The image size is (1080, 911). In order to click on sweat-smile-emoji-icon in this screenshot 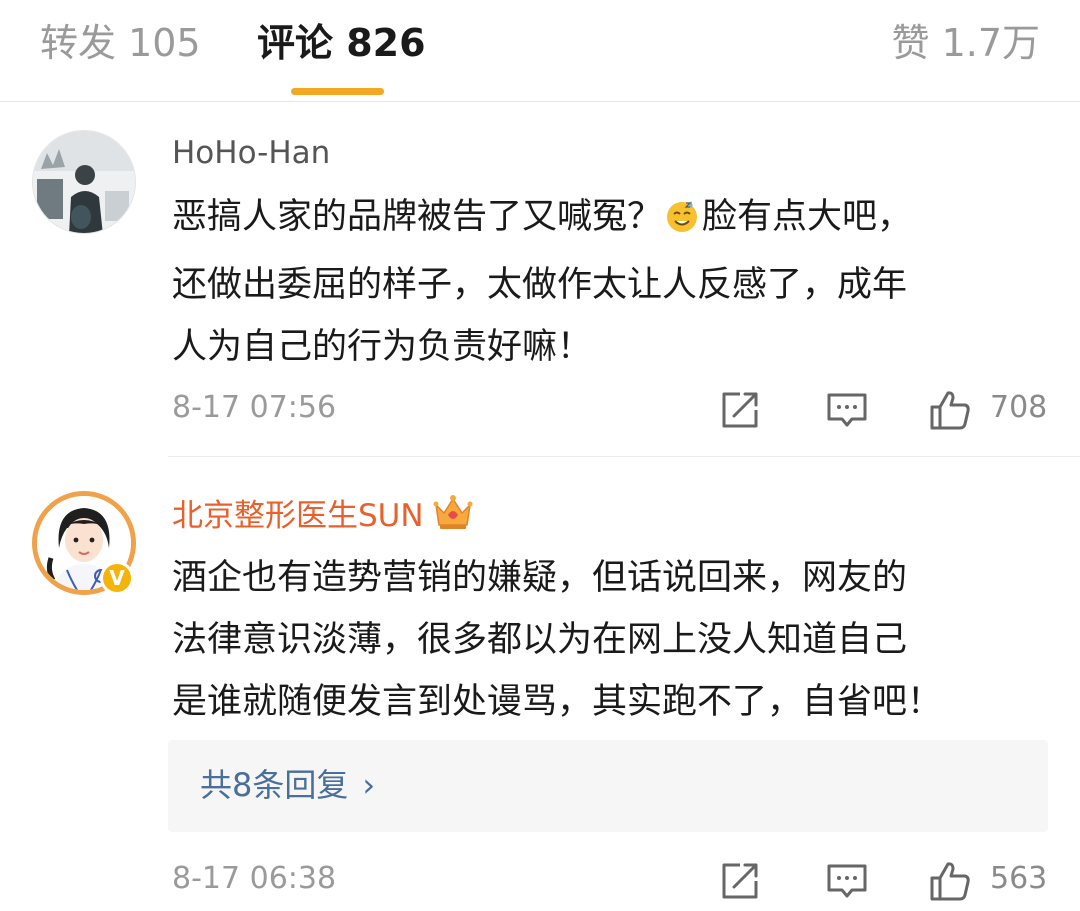, I will do `click(682, 223)`.